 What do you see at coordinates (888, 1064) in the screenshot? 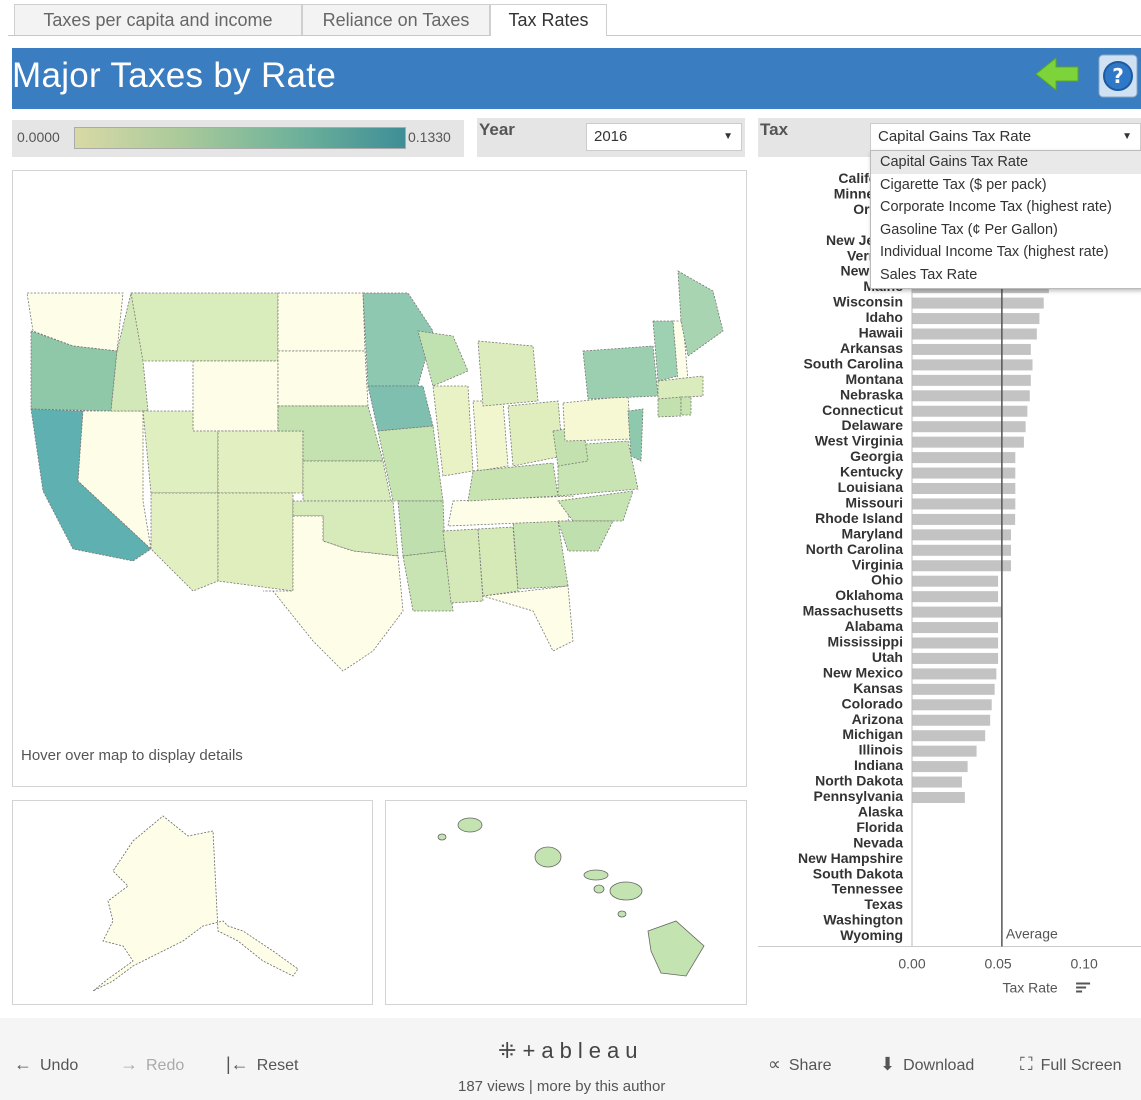
I see `download-icon: ⬇` at bounding box center [888, 1064].